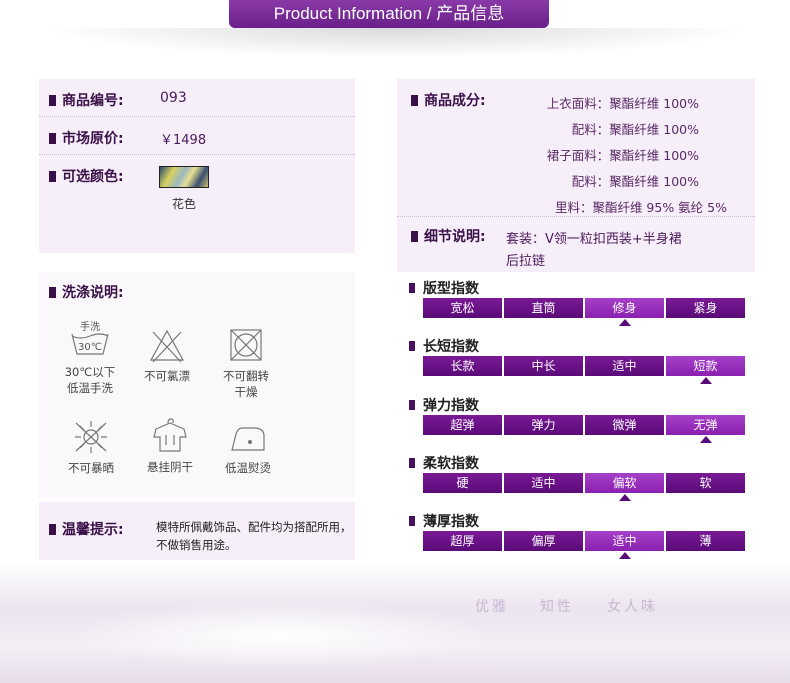 The width and height of the screenshot is (790, 683). Describe the element at coordinates (526, 261) in the screenshot. I see `details-line-2: 后拉链` at that location.